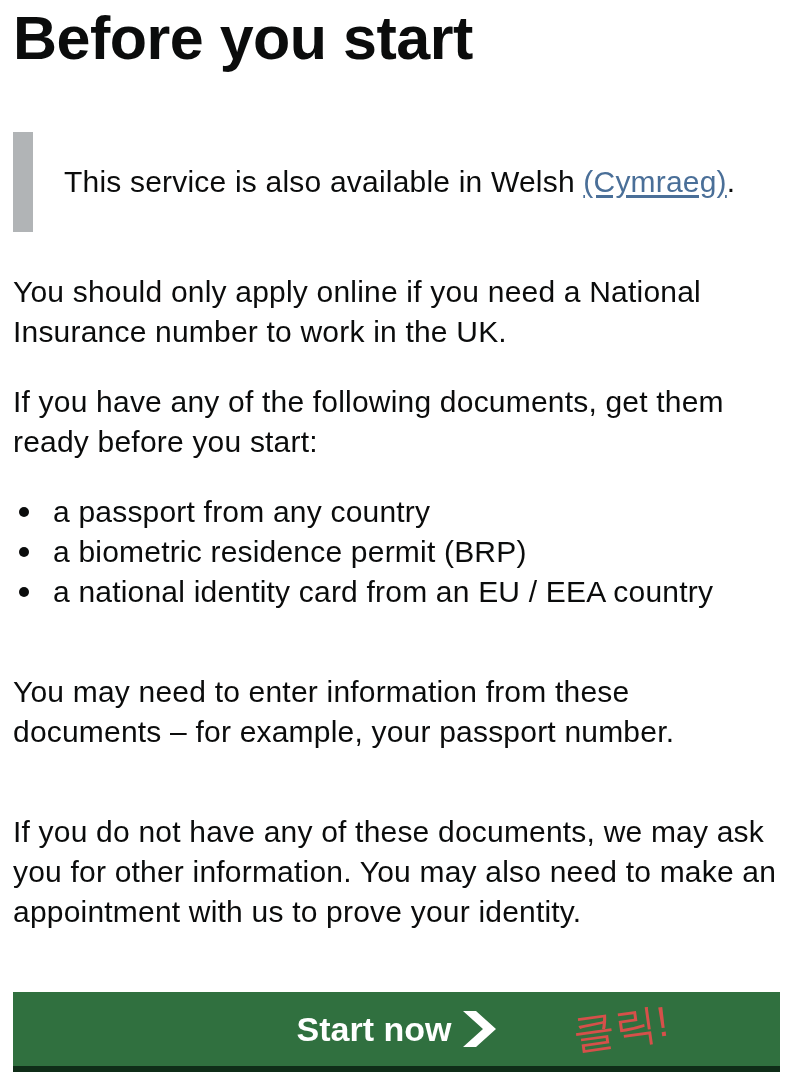  What do you see at coordinates (344, 712) in the screenshot?
I see `body-paragraph: You may need to enter information from these documents – for example, your passport number.` at bounding box center [344, 712].